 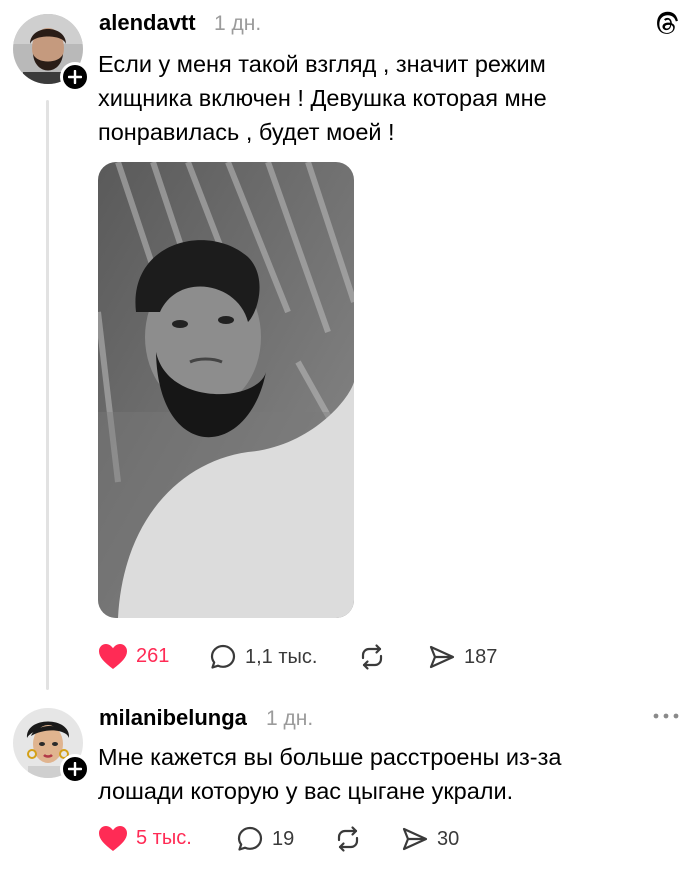 I want to click on like-button: 261, so click(x=133, y=656).